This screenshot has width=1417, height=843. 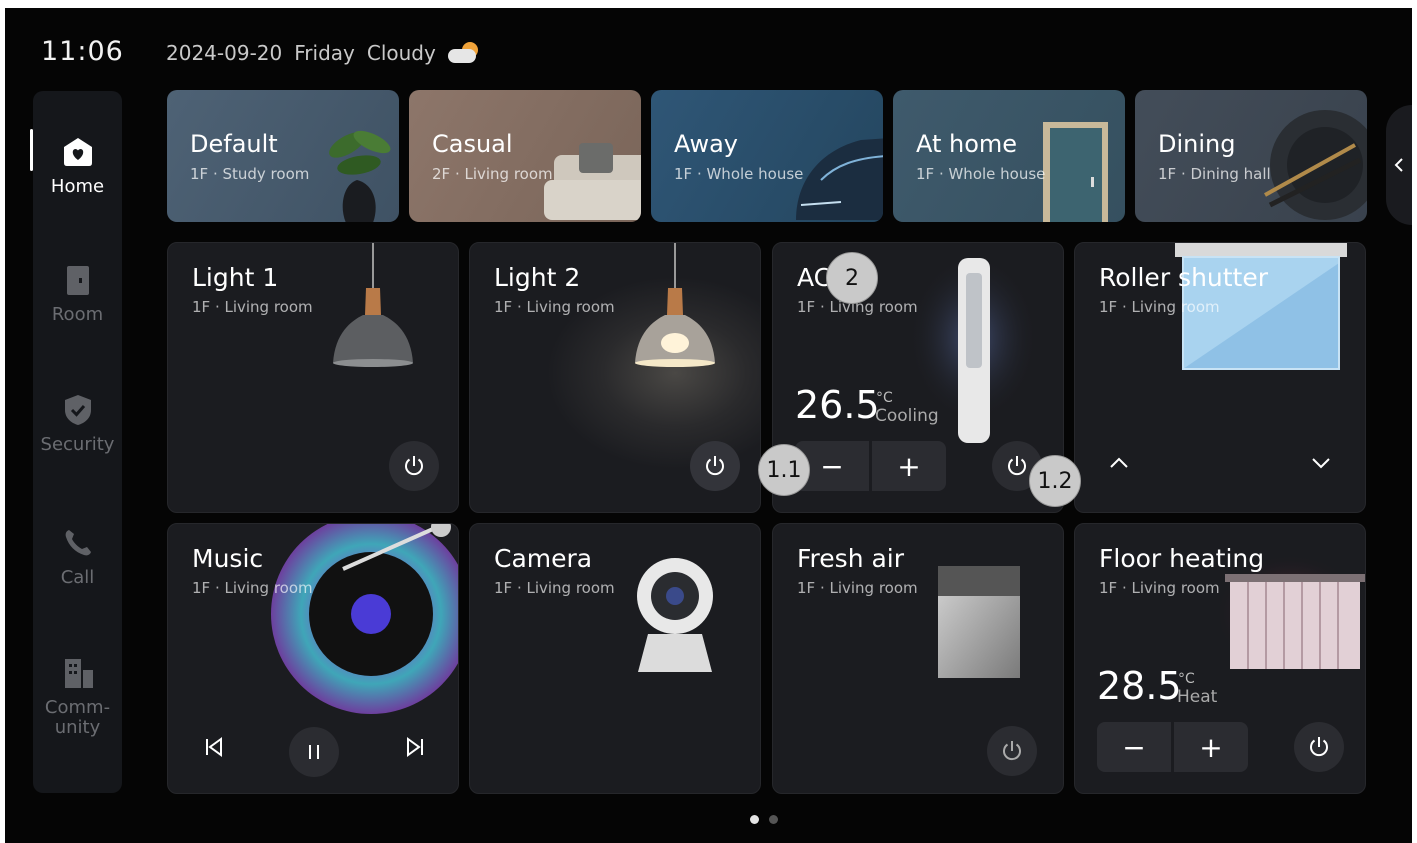 What do you see at coordinates (78, 410) in the screenshot?
I see `shield-icon` at bounding box center [78, 410].